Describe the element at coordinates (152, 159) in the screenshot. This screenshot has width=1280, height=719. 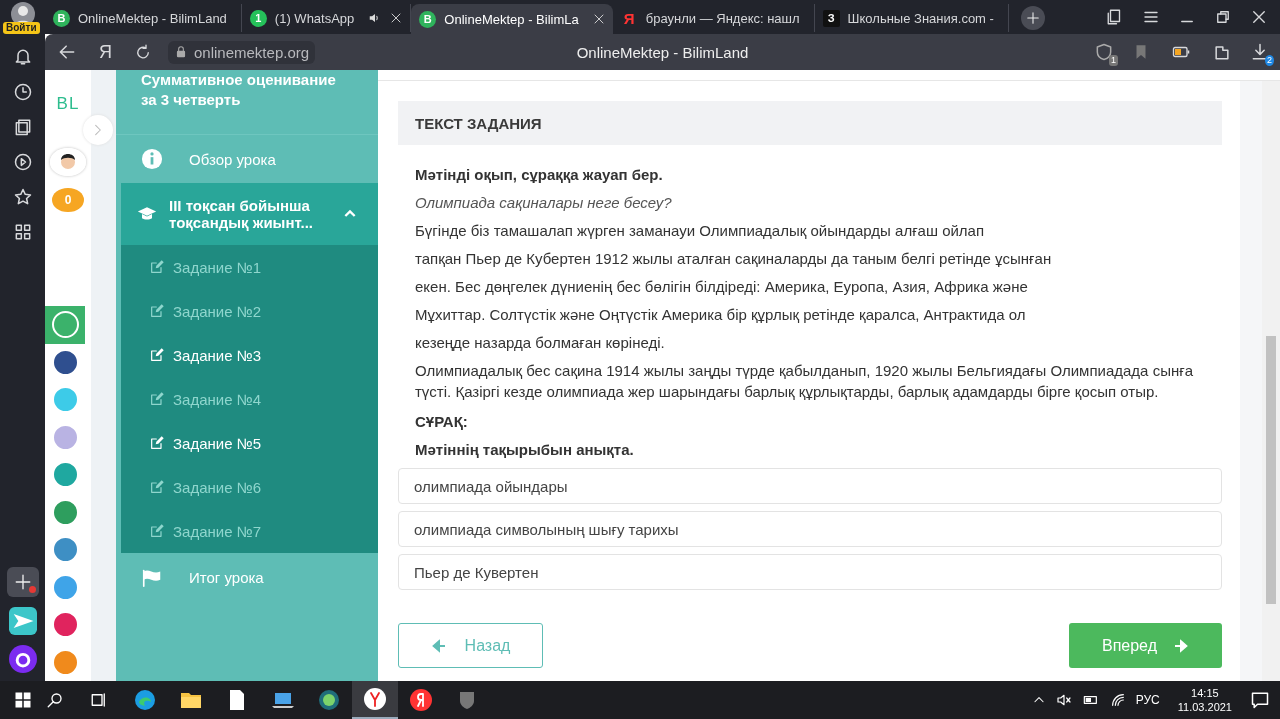
I see `info-icon` at that location.